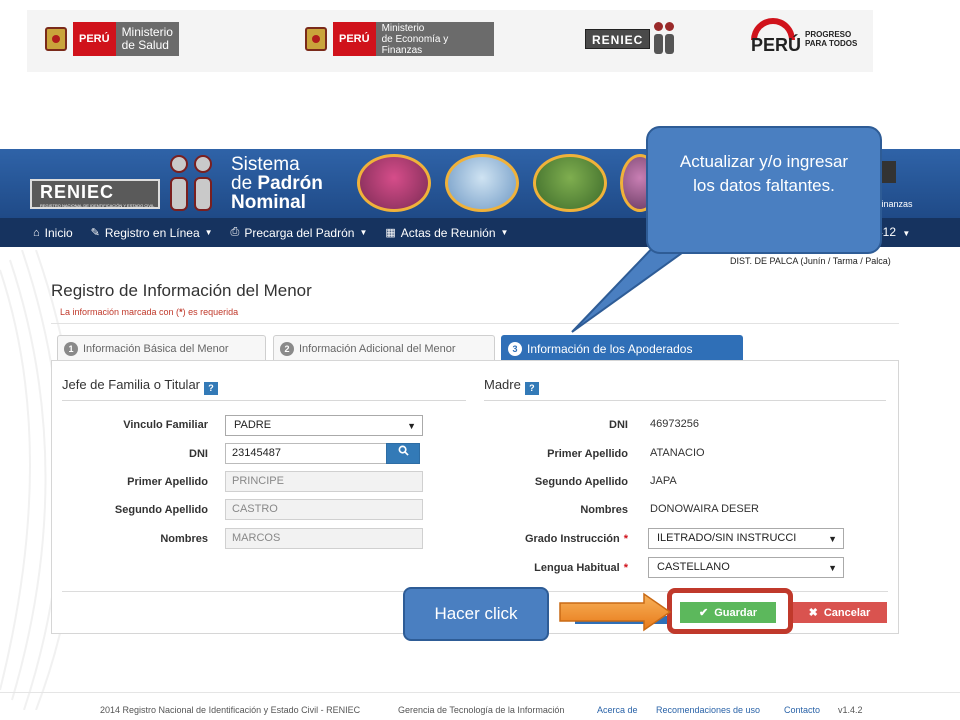  I want to click on arrow-right-icon, so click(615, 612).